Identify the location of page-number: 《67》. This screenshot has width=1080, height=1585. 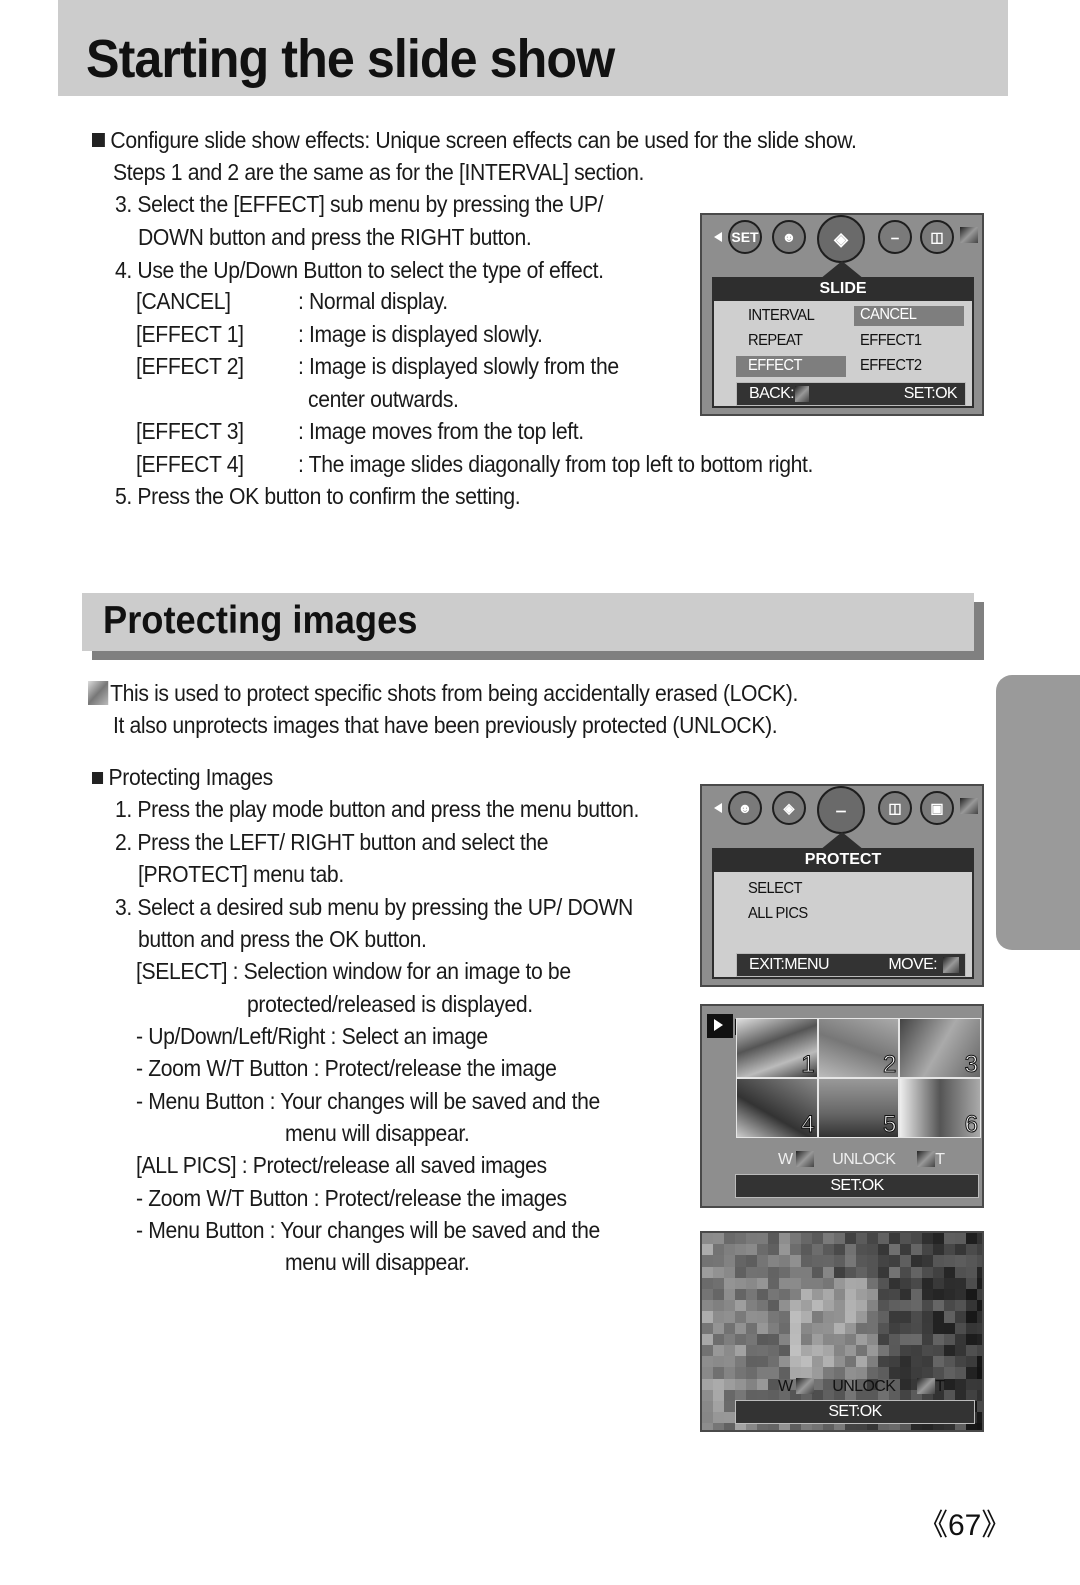
(965, 1525).